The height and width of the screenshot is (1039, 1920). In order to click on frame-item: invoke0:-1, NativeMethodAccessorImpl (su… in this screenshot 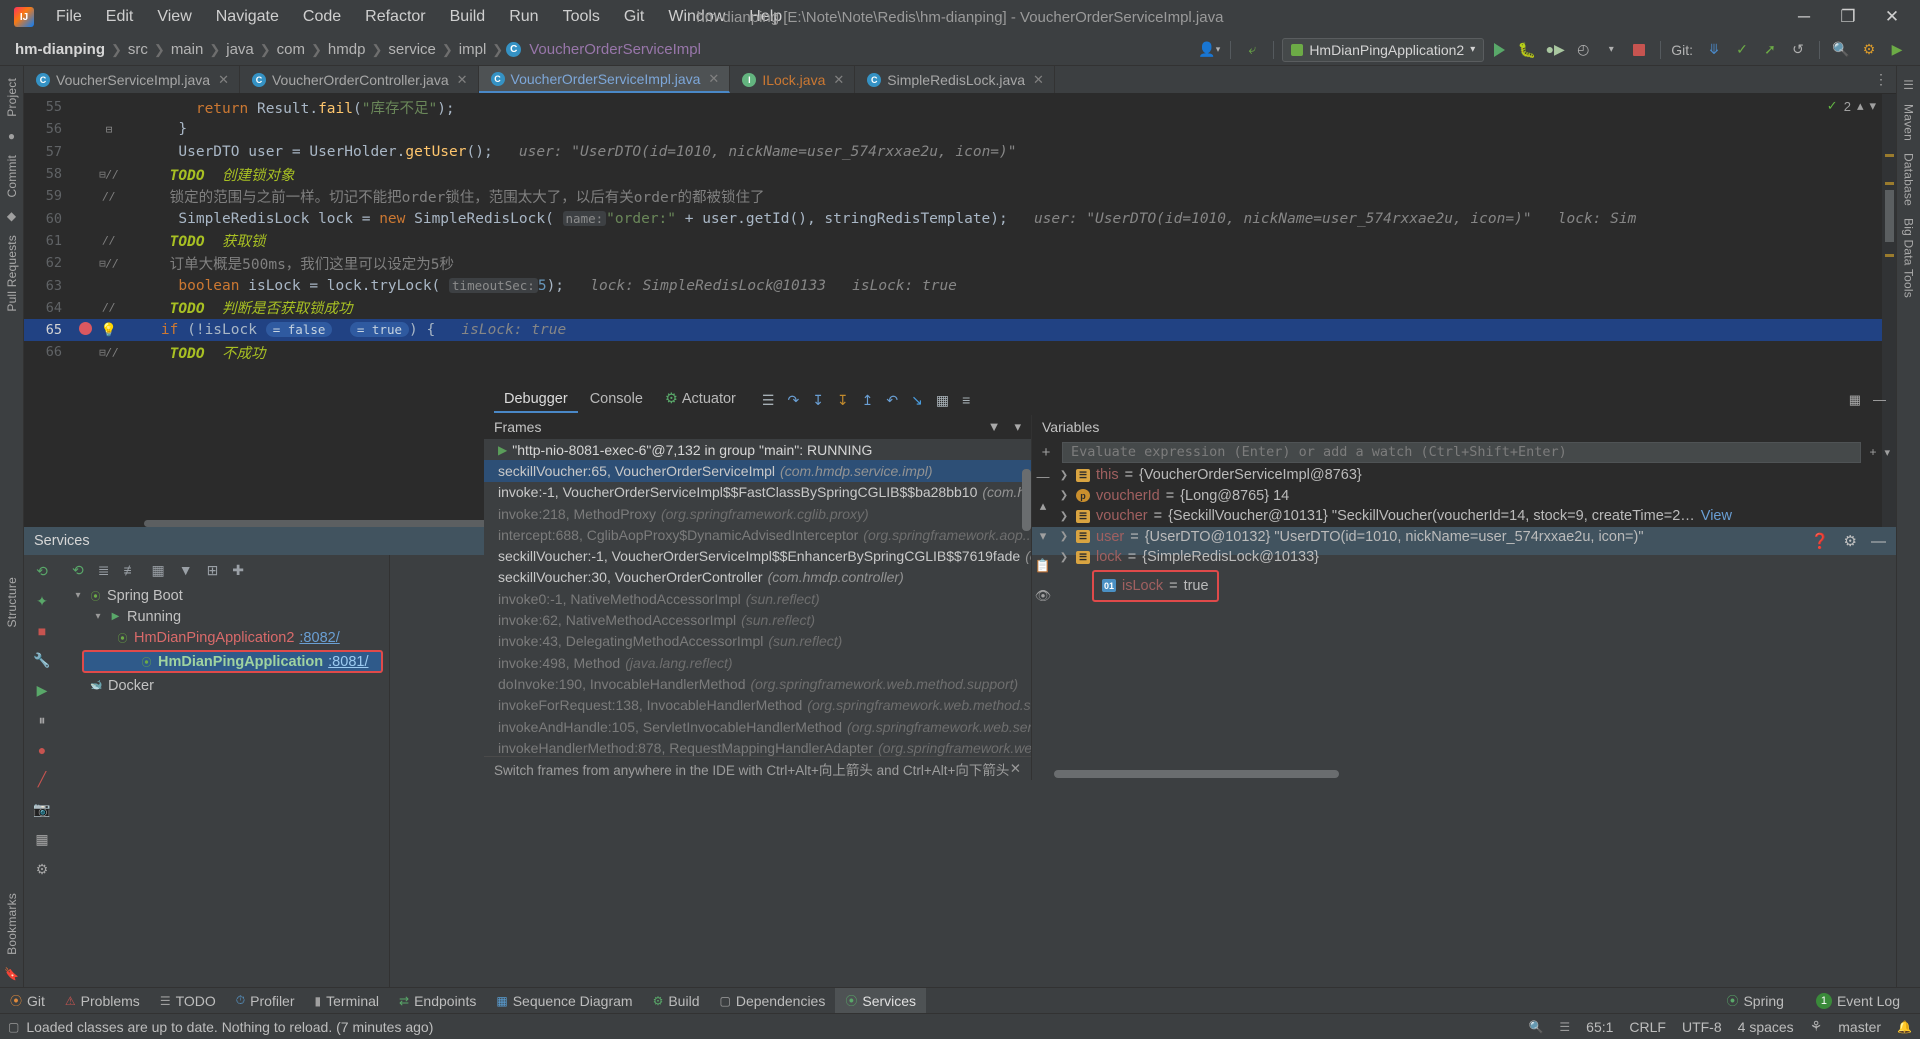, I will do `click(757, 598)`.